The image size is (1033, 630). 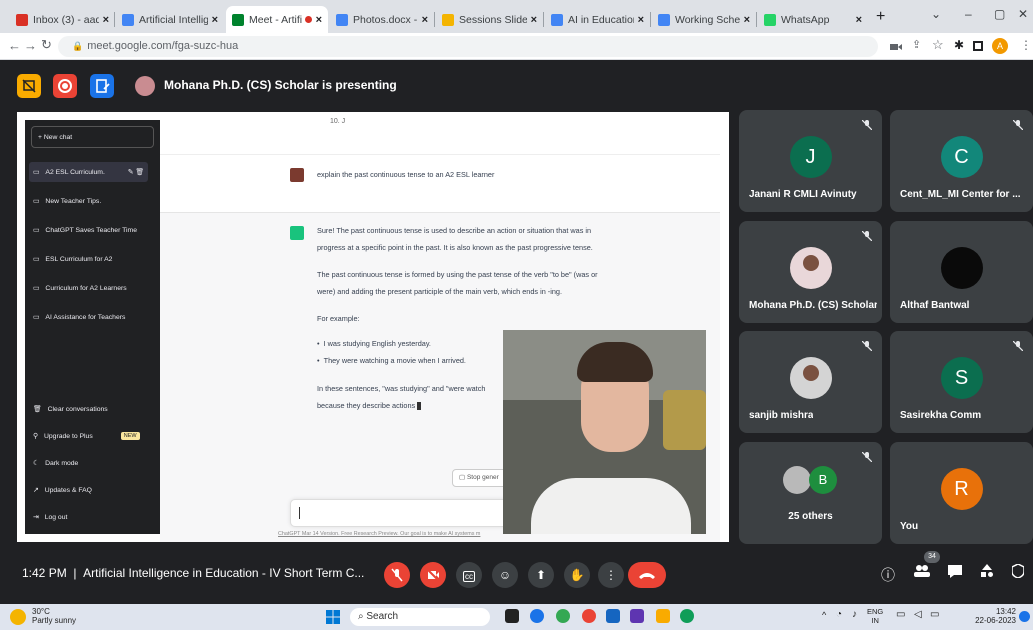 I want to click on profile-avatar: A, so click(x=1000, y=46).